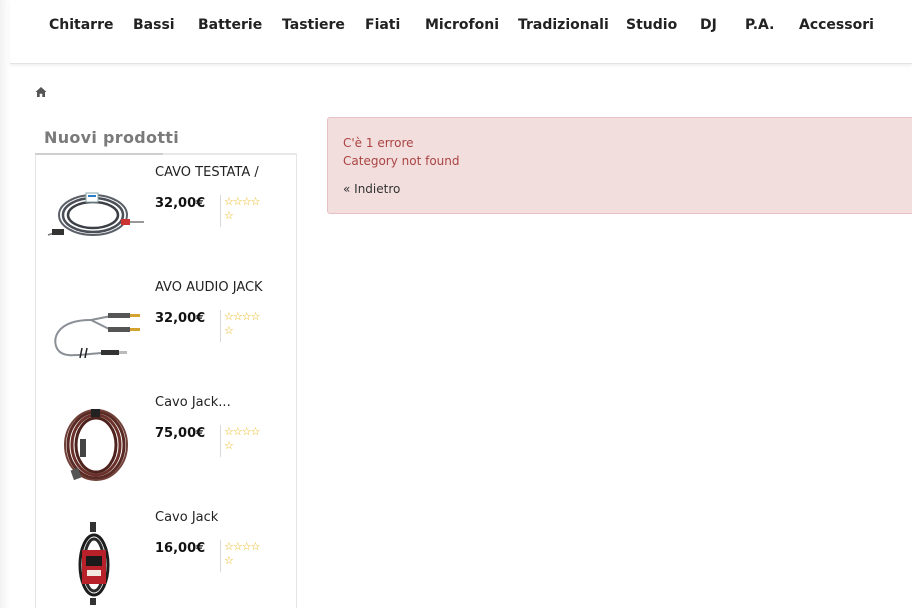 This screenshot has height=608, width=912. Describe the element at coordinates (154, 25) in the screenshot. I see `nav-item-bassi: Bassi` at that location.